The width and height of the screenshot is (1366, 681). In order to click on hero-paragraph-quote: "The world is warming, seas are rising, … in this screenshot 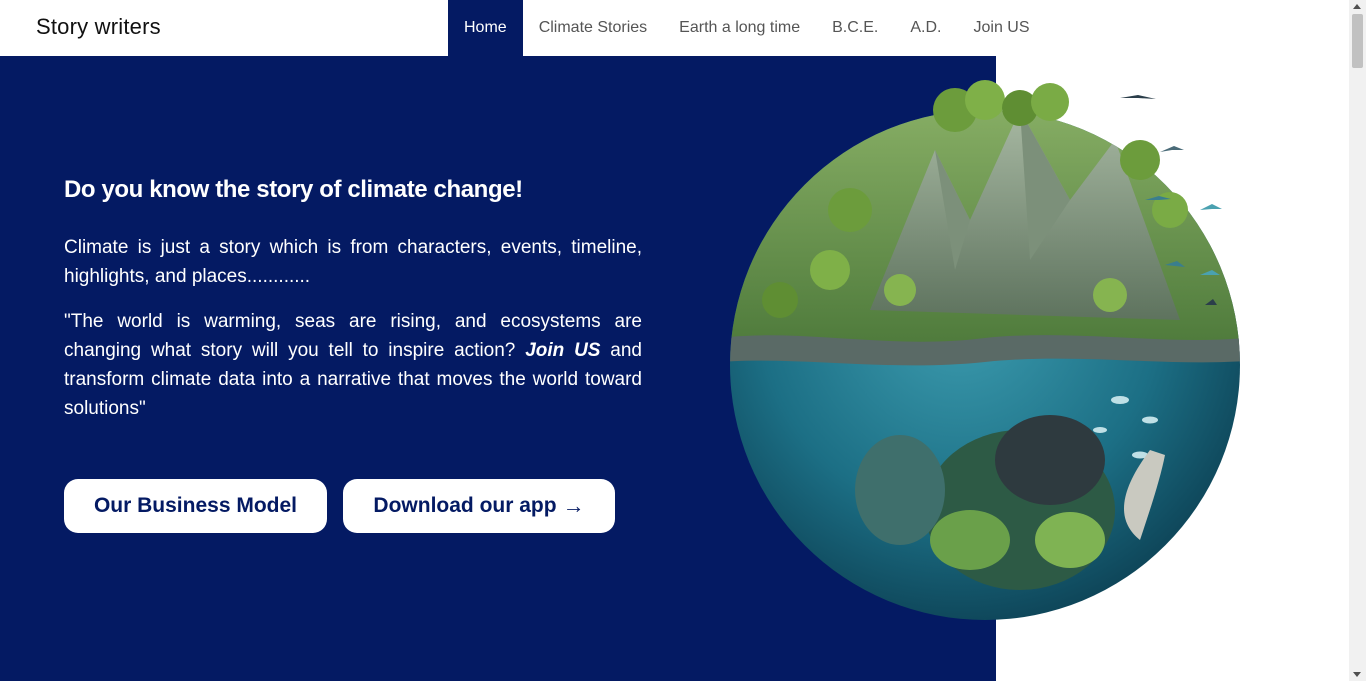, I will do `click(353, 365)`.